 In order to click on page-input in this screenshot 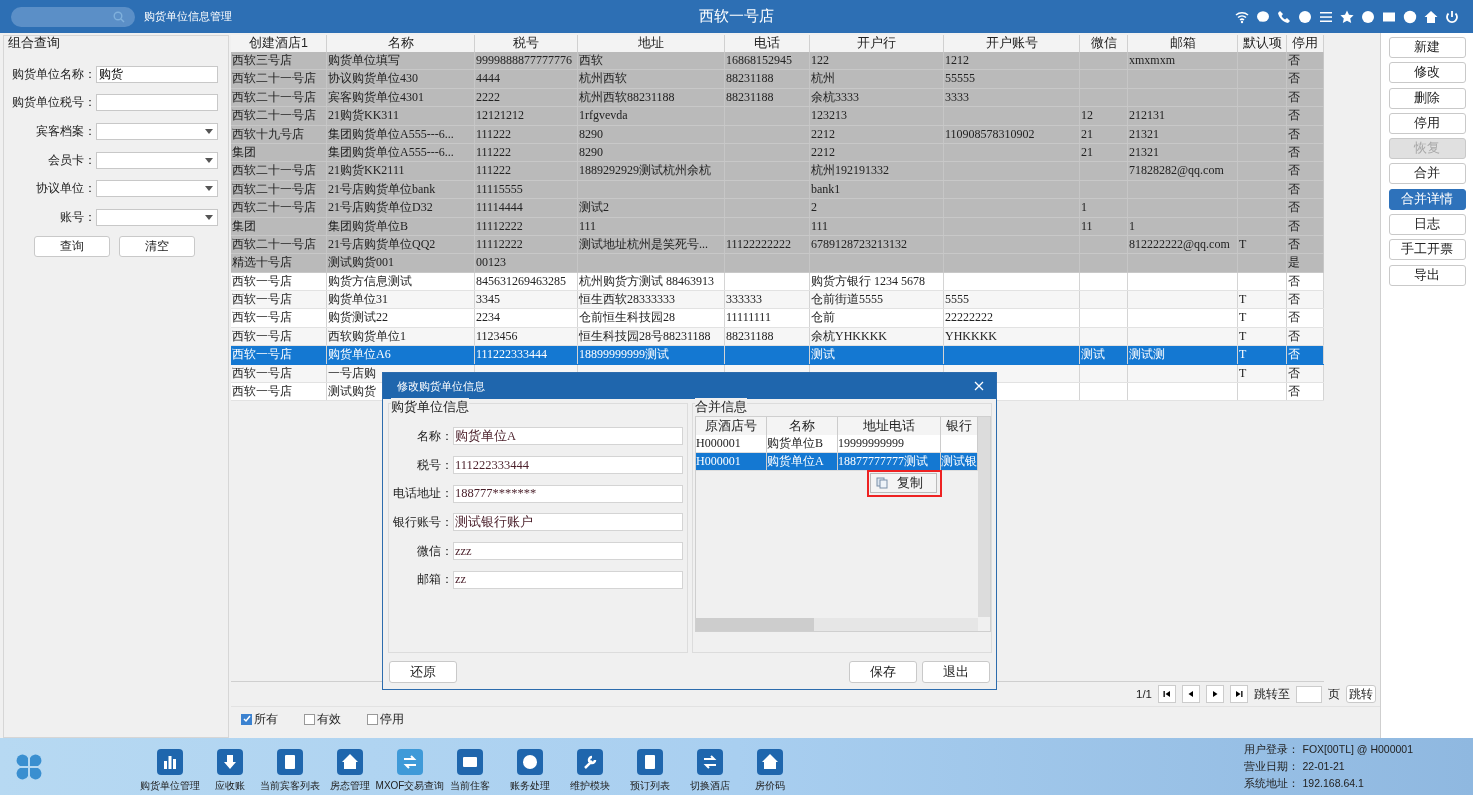, I will do `click(1309, 694)`.